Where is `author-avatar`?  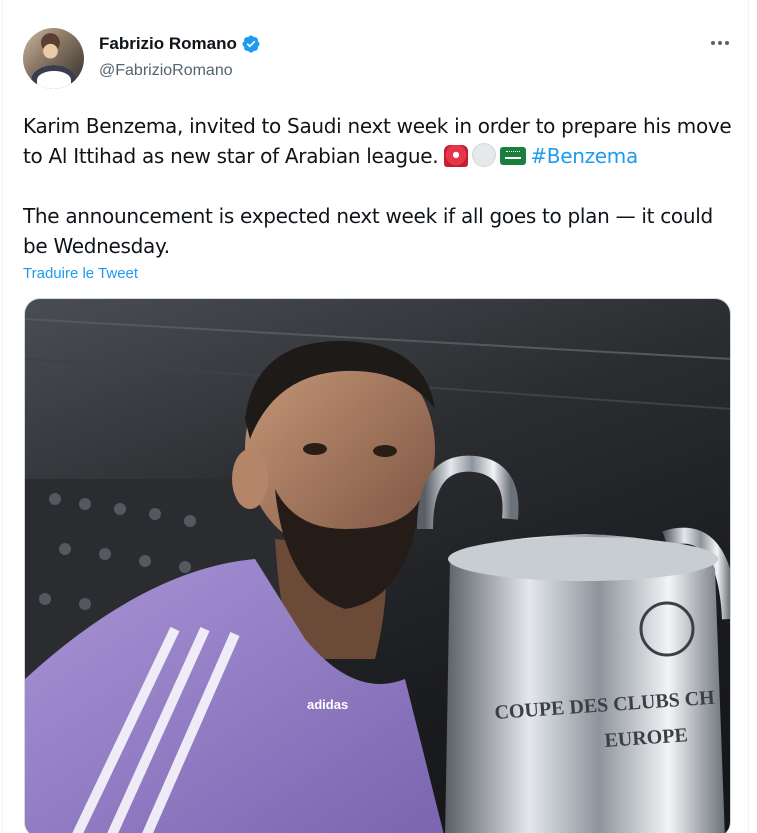
author-avatar is located at coordinates (53, 58).